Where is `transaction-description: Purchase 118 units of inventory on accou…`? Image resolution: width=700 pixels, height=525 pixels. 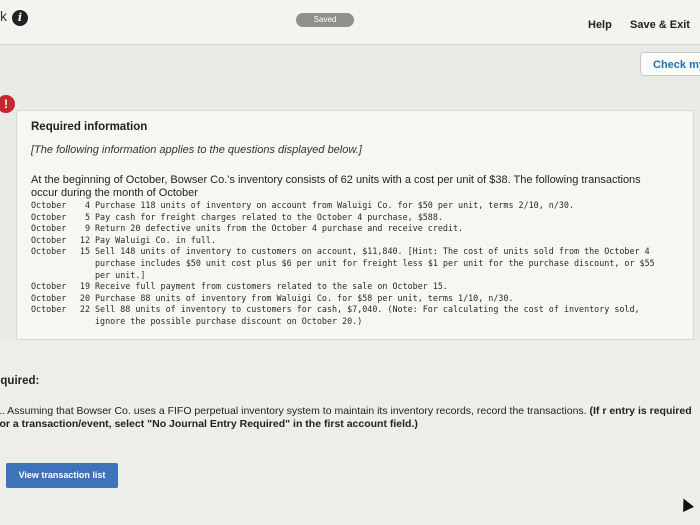
transaction-description: Purchase 118 units of inventory on accou… is located at coordinates (335, 205).